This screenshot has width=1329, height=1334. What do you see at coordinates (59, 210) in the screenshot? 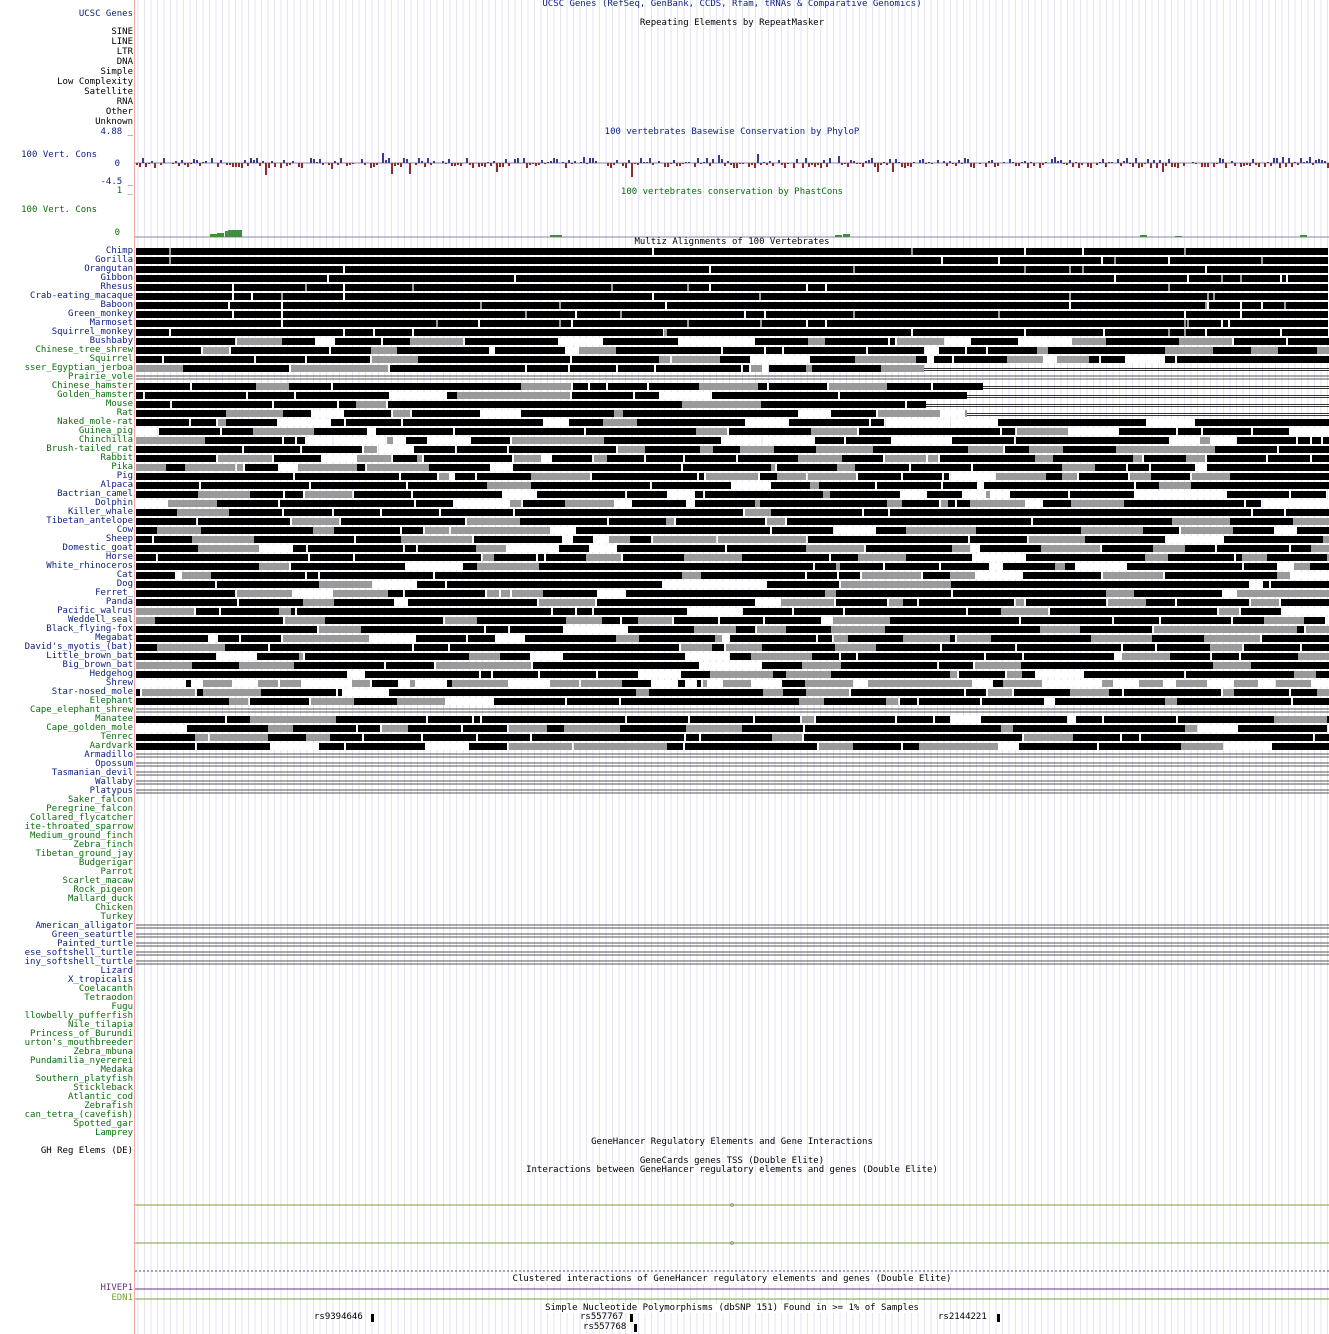
I see `phastcons-track-label: 100 Vert. Cons` at bounding box center [59, 210].